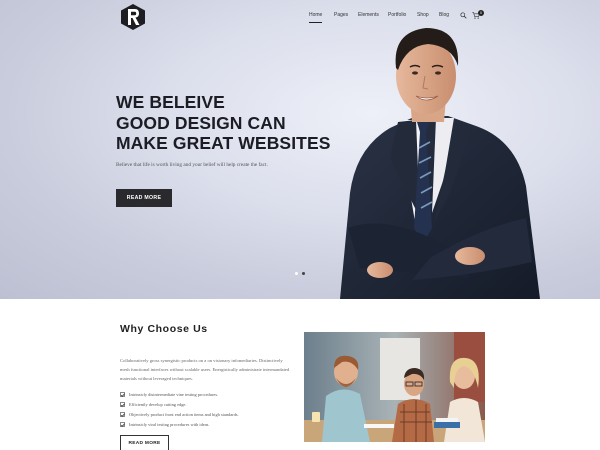  I want to click on hero-title-line: GOOD DESIGN CAN, so click(201, 122).